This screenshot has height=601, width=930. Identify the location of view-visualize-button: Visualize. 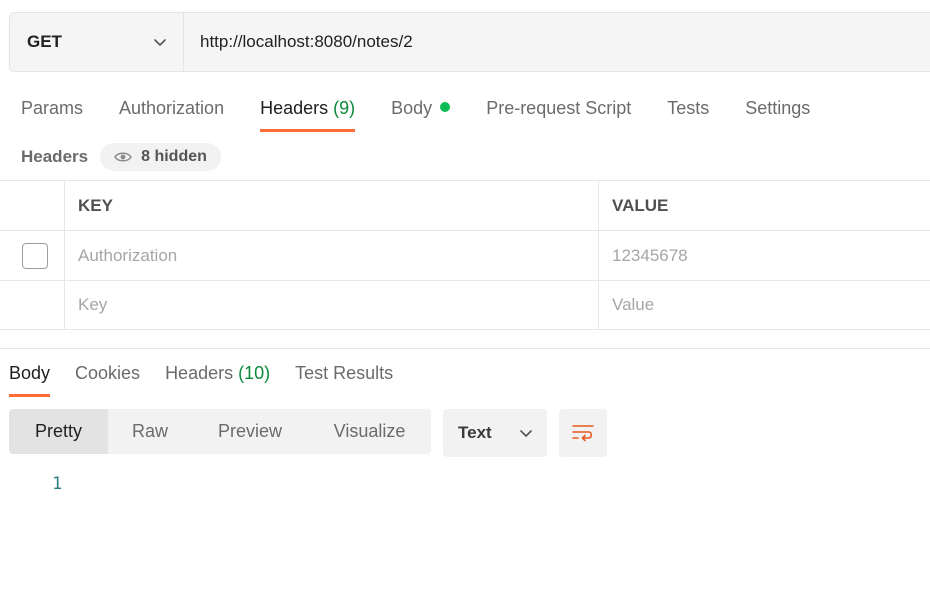
(369, 431).